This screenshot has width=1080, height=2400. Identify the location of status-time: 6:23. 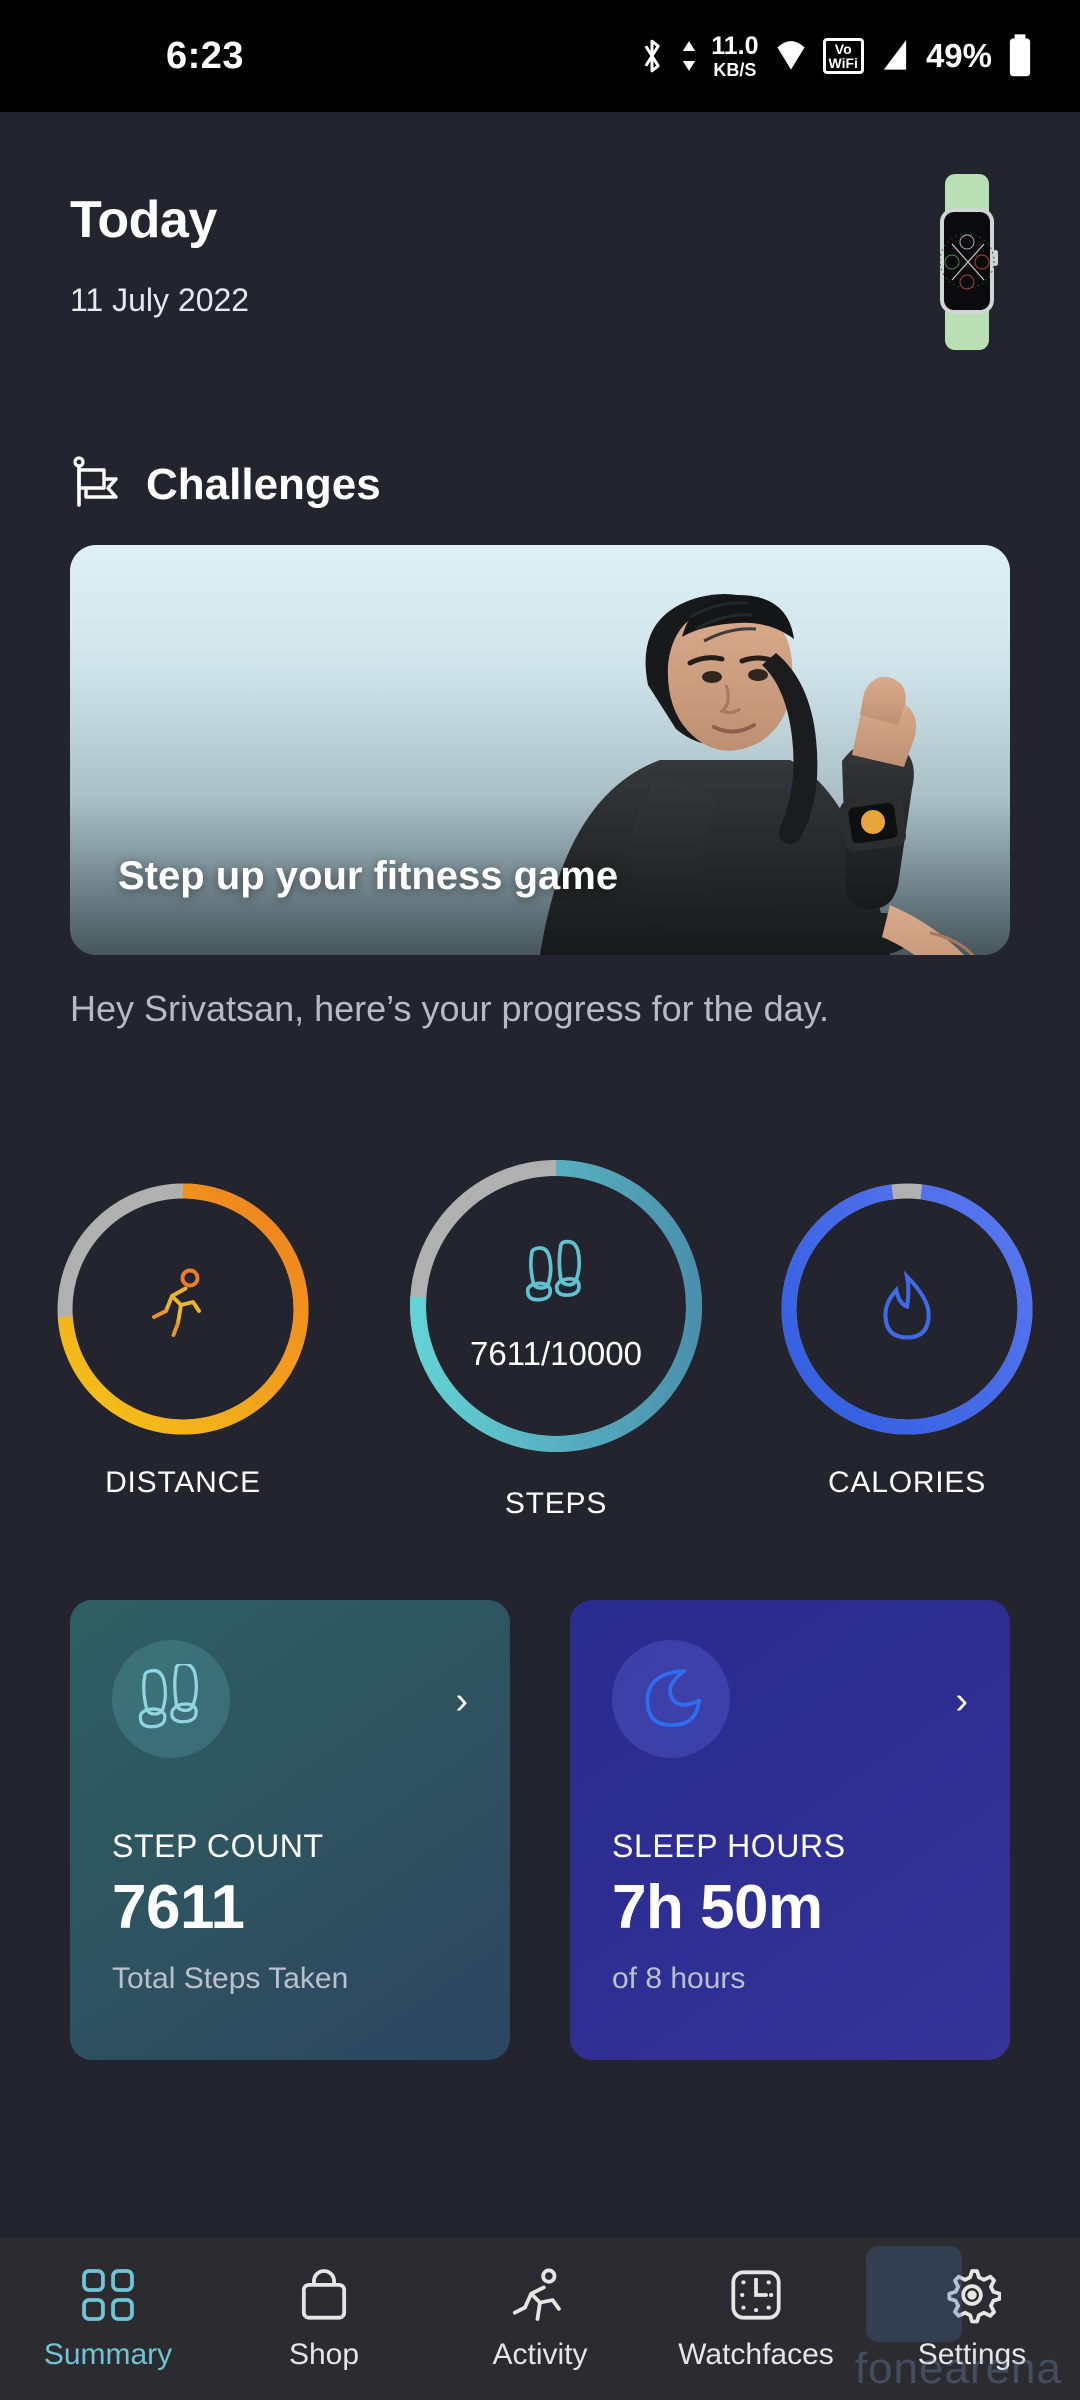
(205, 55).